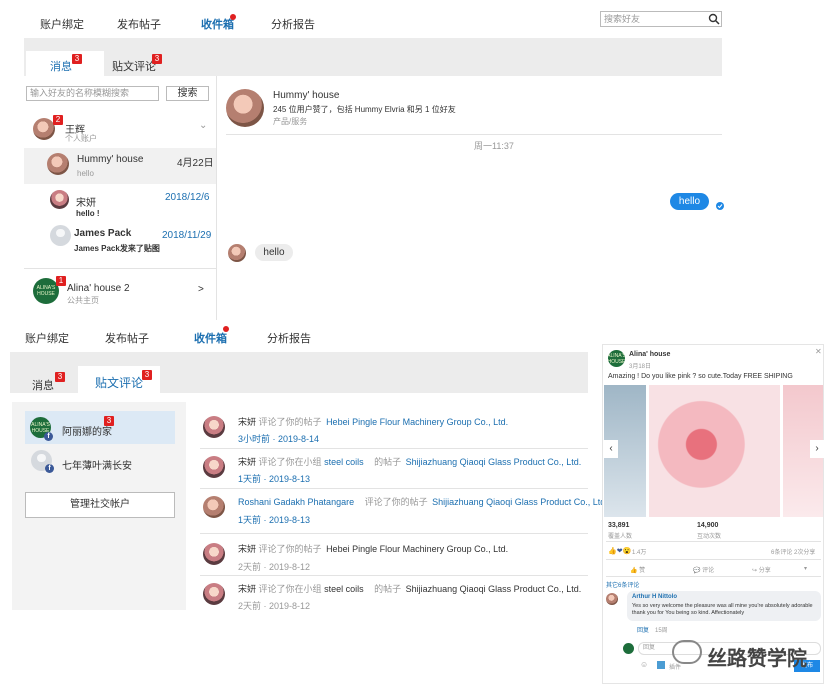  I want to click on carousel-next-icon: ›, so click(817, 449).